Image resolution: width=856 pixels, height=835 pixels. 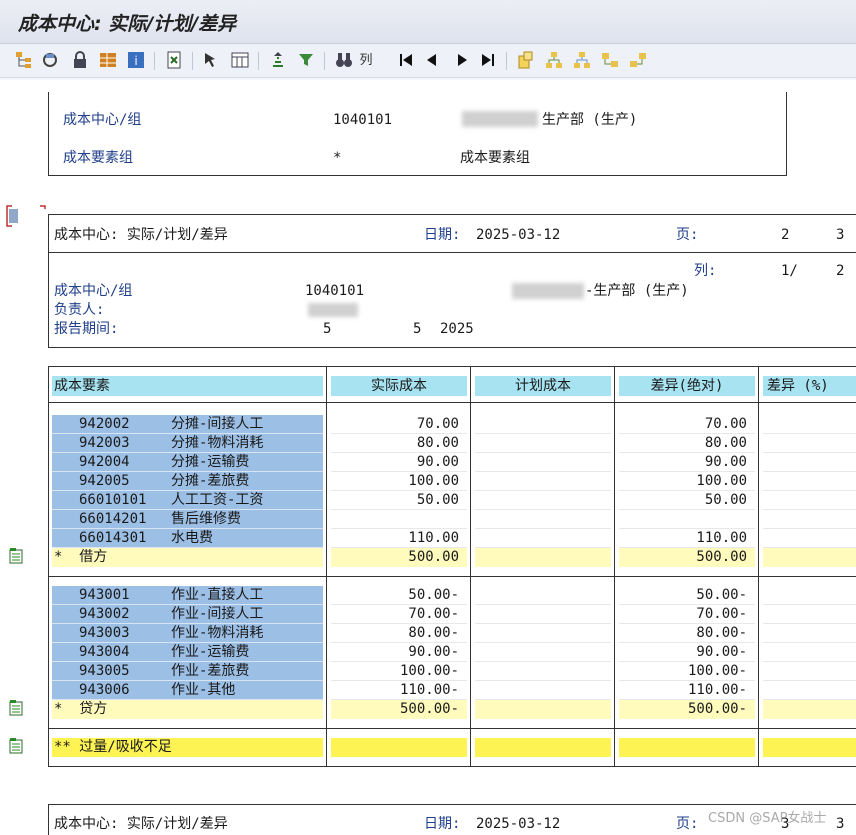 I want to click on column-header-actual: 实际成本, so click(x=399, y=386).